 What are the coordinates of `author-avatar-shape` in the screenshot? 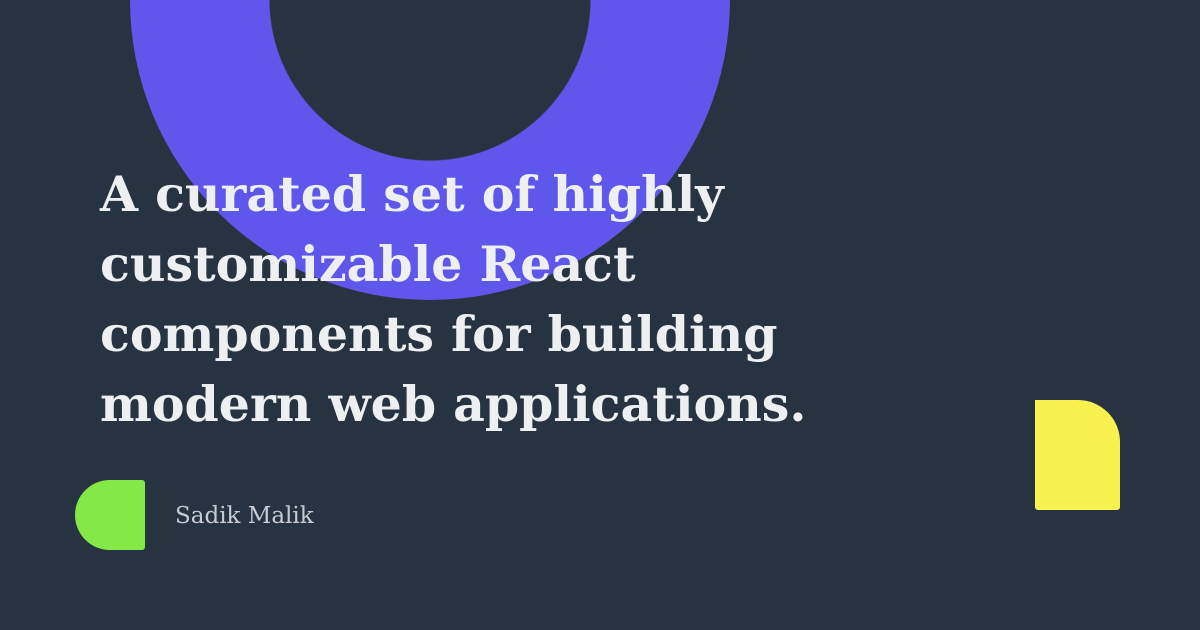 It's located at (110, 515).